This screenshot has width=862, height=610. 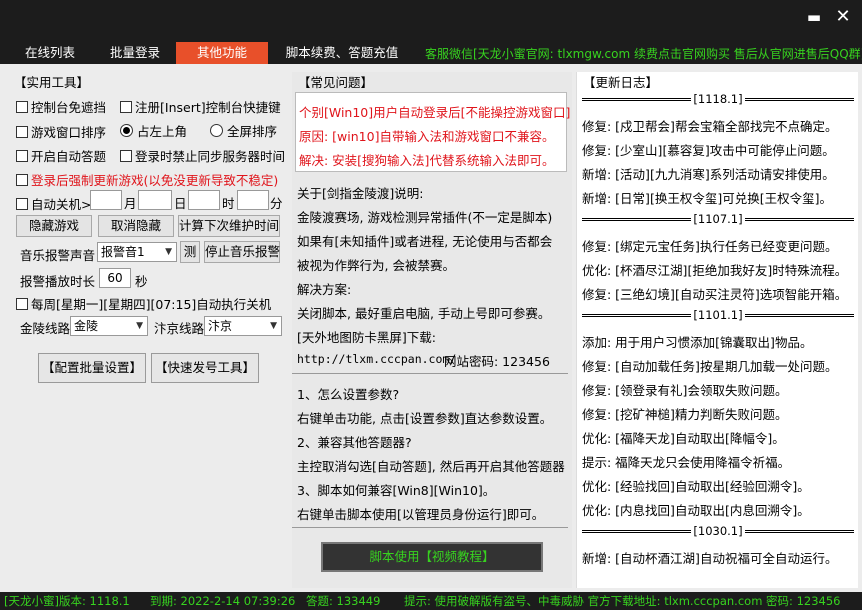 I want to click on radio-icon, so click(x=216, y=130).